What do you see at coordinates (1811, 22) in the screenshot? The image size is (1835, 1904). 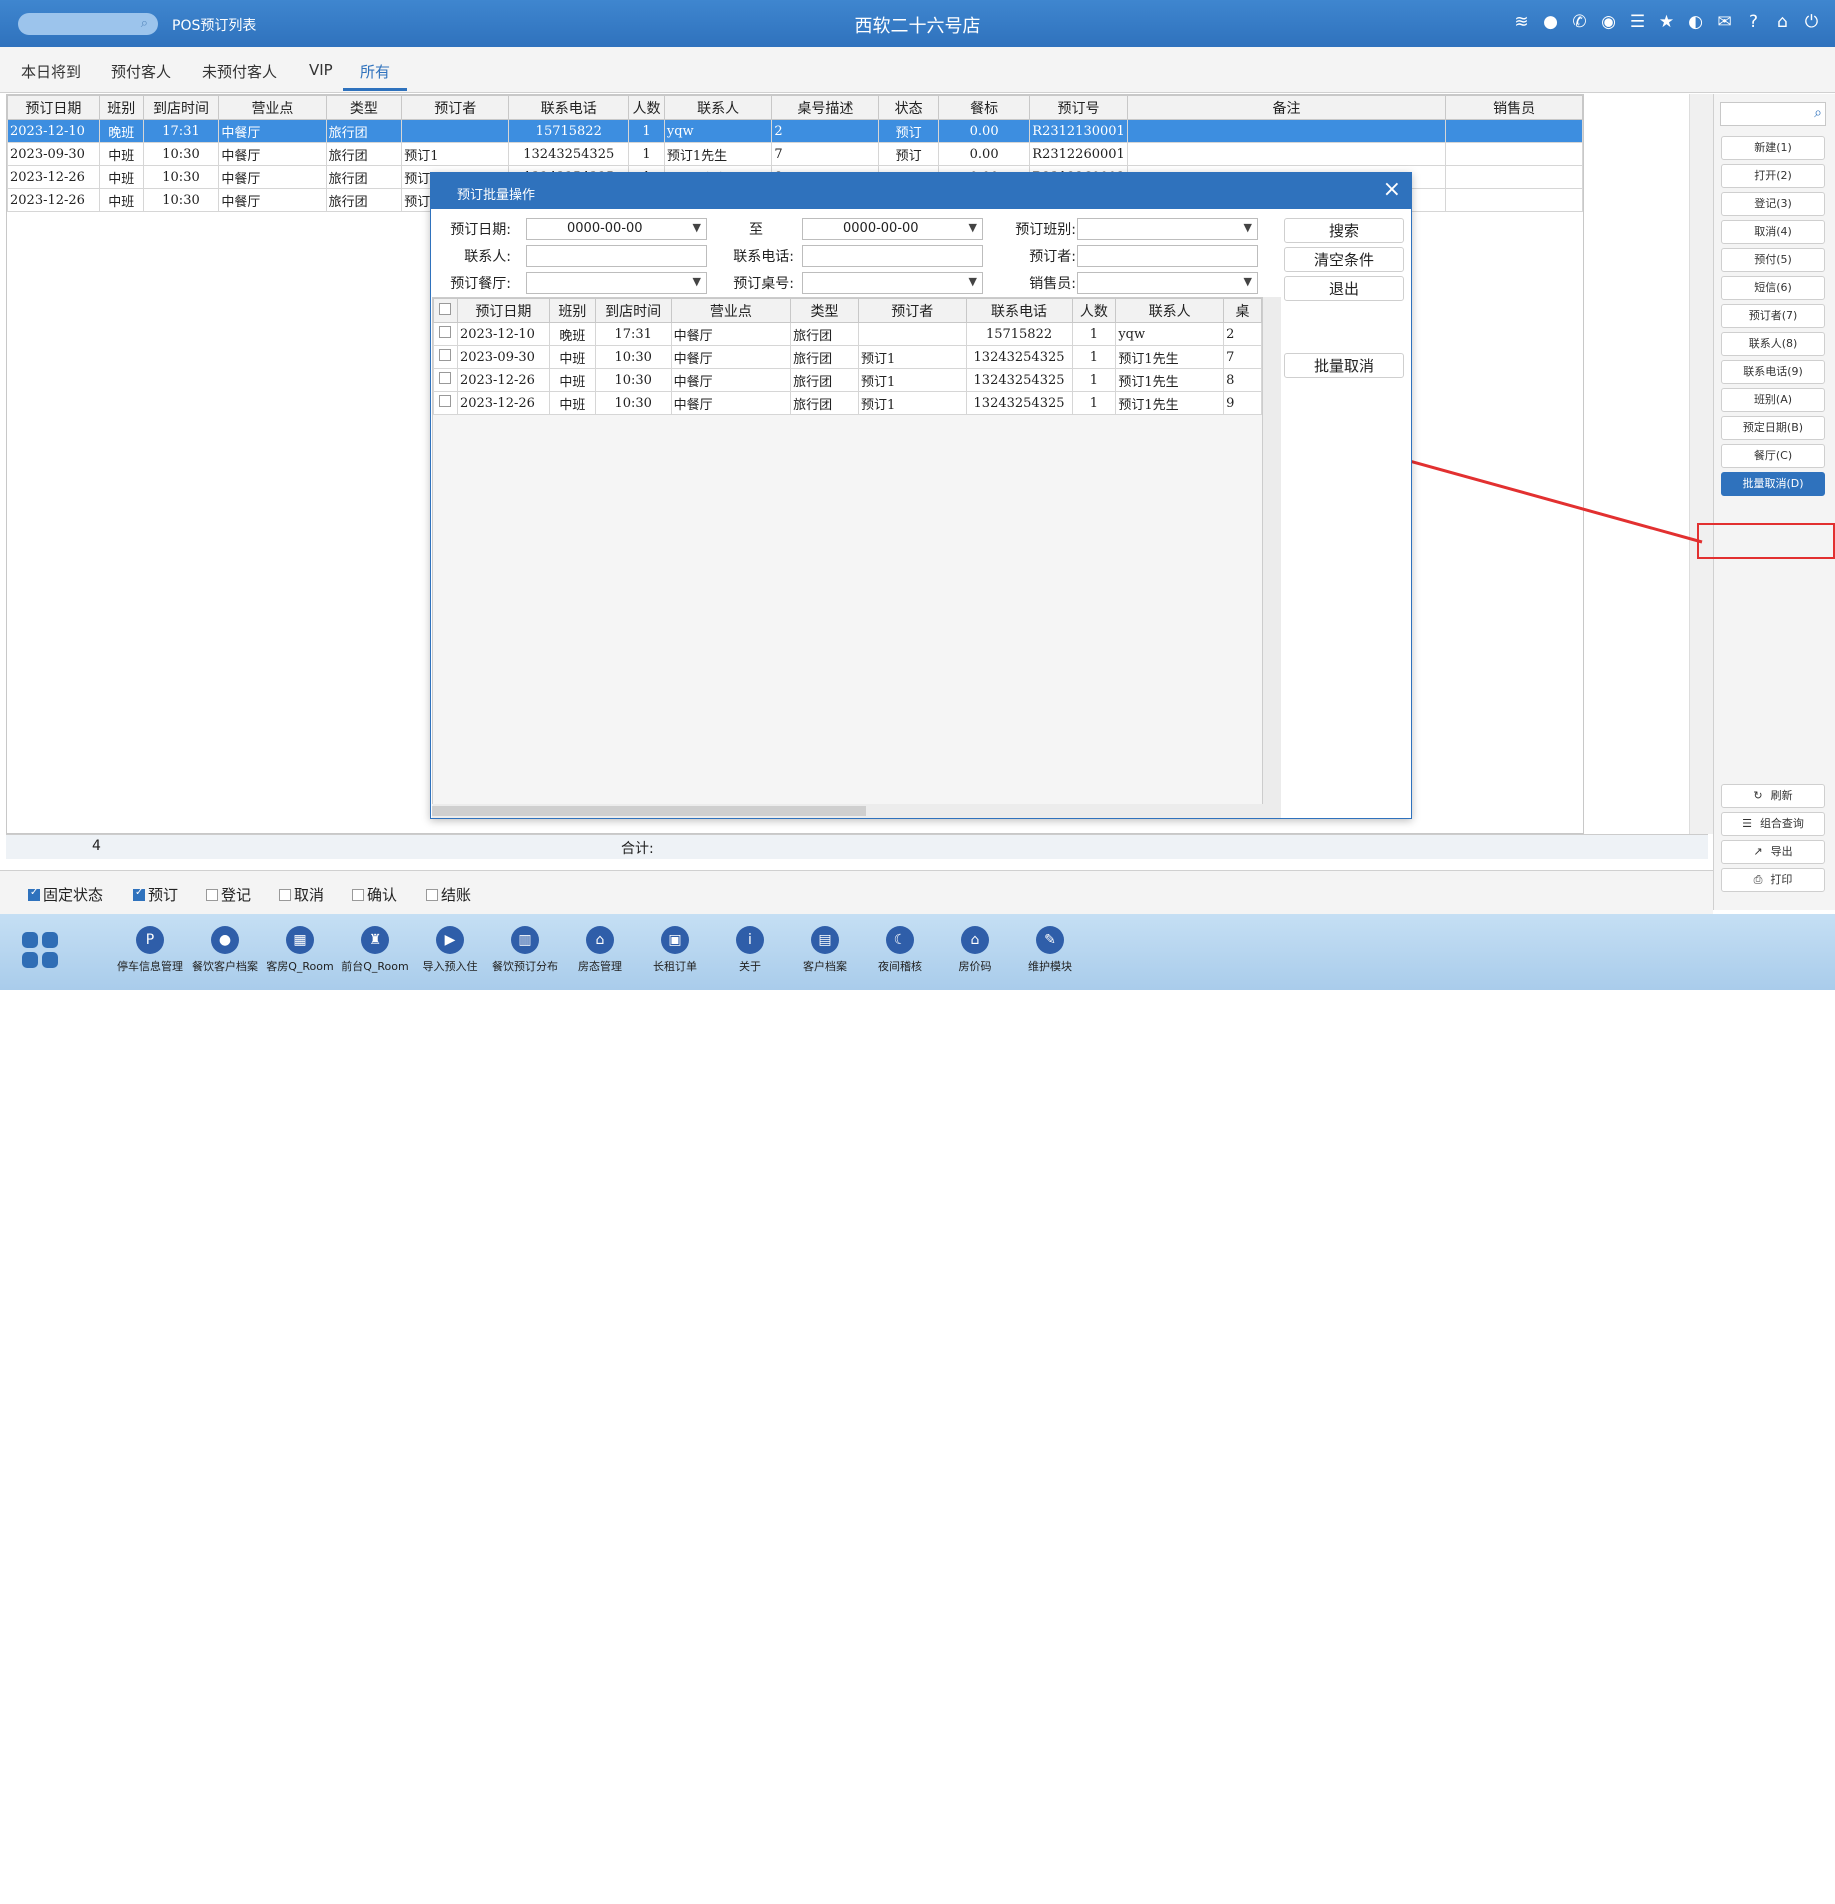 I see `power-icon: ⏻` at bounding box center [1811, 22].